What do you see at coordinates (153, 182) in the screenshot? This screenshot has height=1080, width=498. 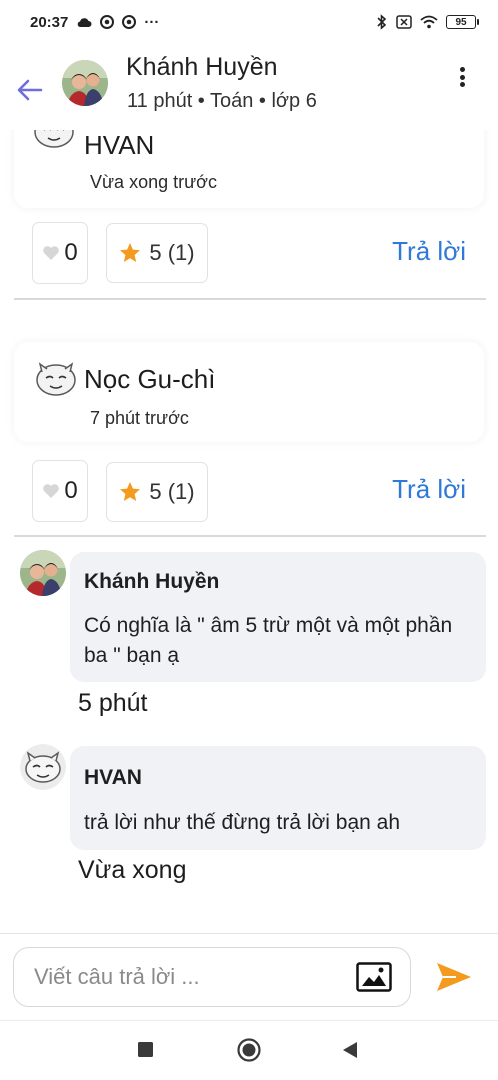 I see `answer-time: Vừa xong trước` at bounding box center [153, 182].